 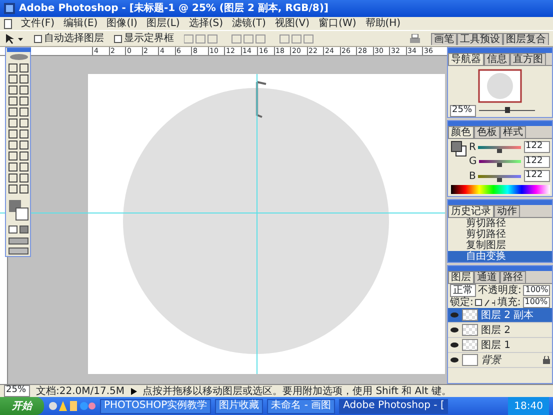 I want to click on panel-tab: 历史记录, so click(x=471, y=211).